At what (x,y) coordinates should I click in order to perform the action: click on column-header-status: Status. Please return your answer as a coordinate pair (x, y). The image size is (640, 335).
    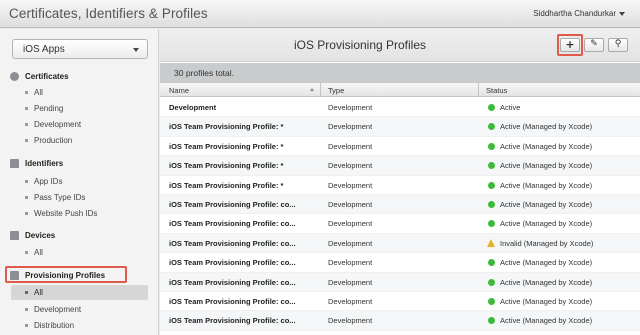
    Looking at the image, I should click on (496, 90).